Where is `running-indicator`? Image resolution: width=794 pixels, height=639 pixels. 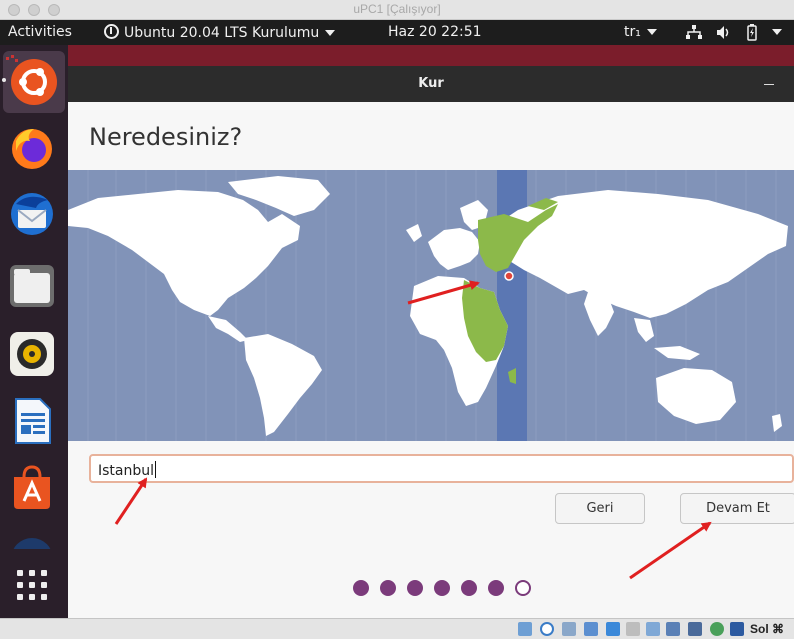
running-indicator is located at coordinates (4, 80).